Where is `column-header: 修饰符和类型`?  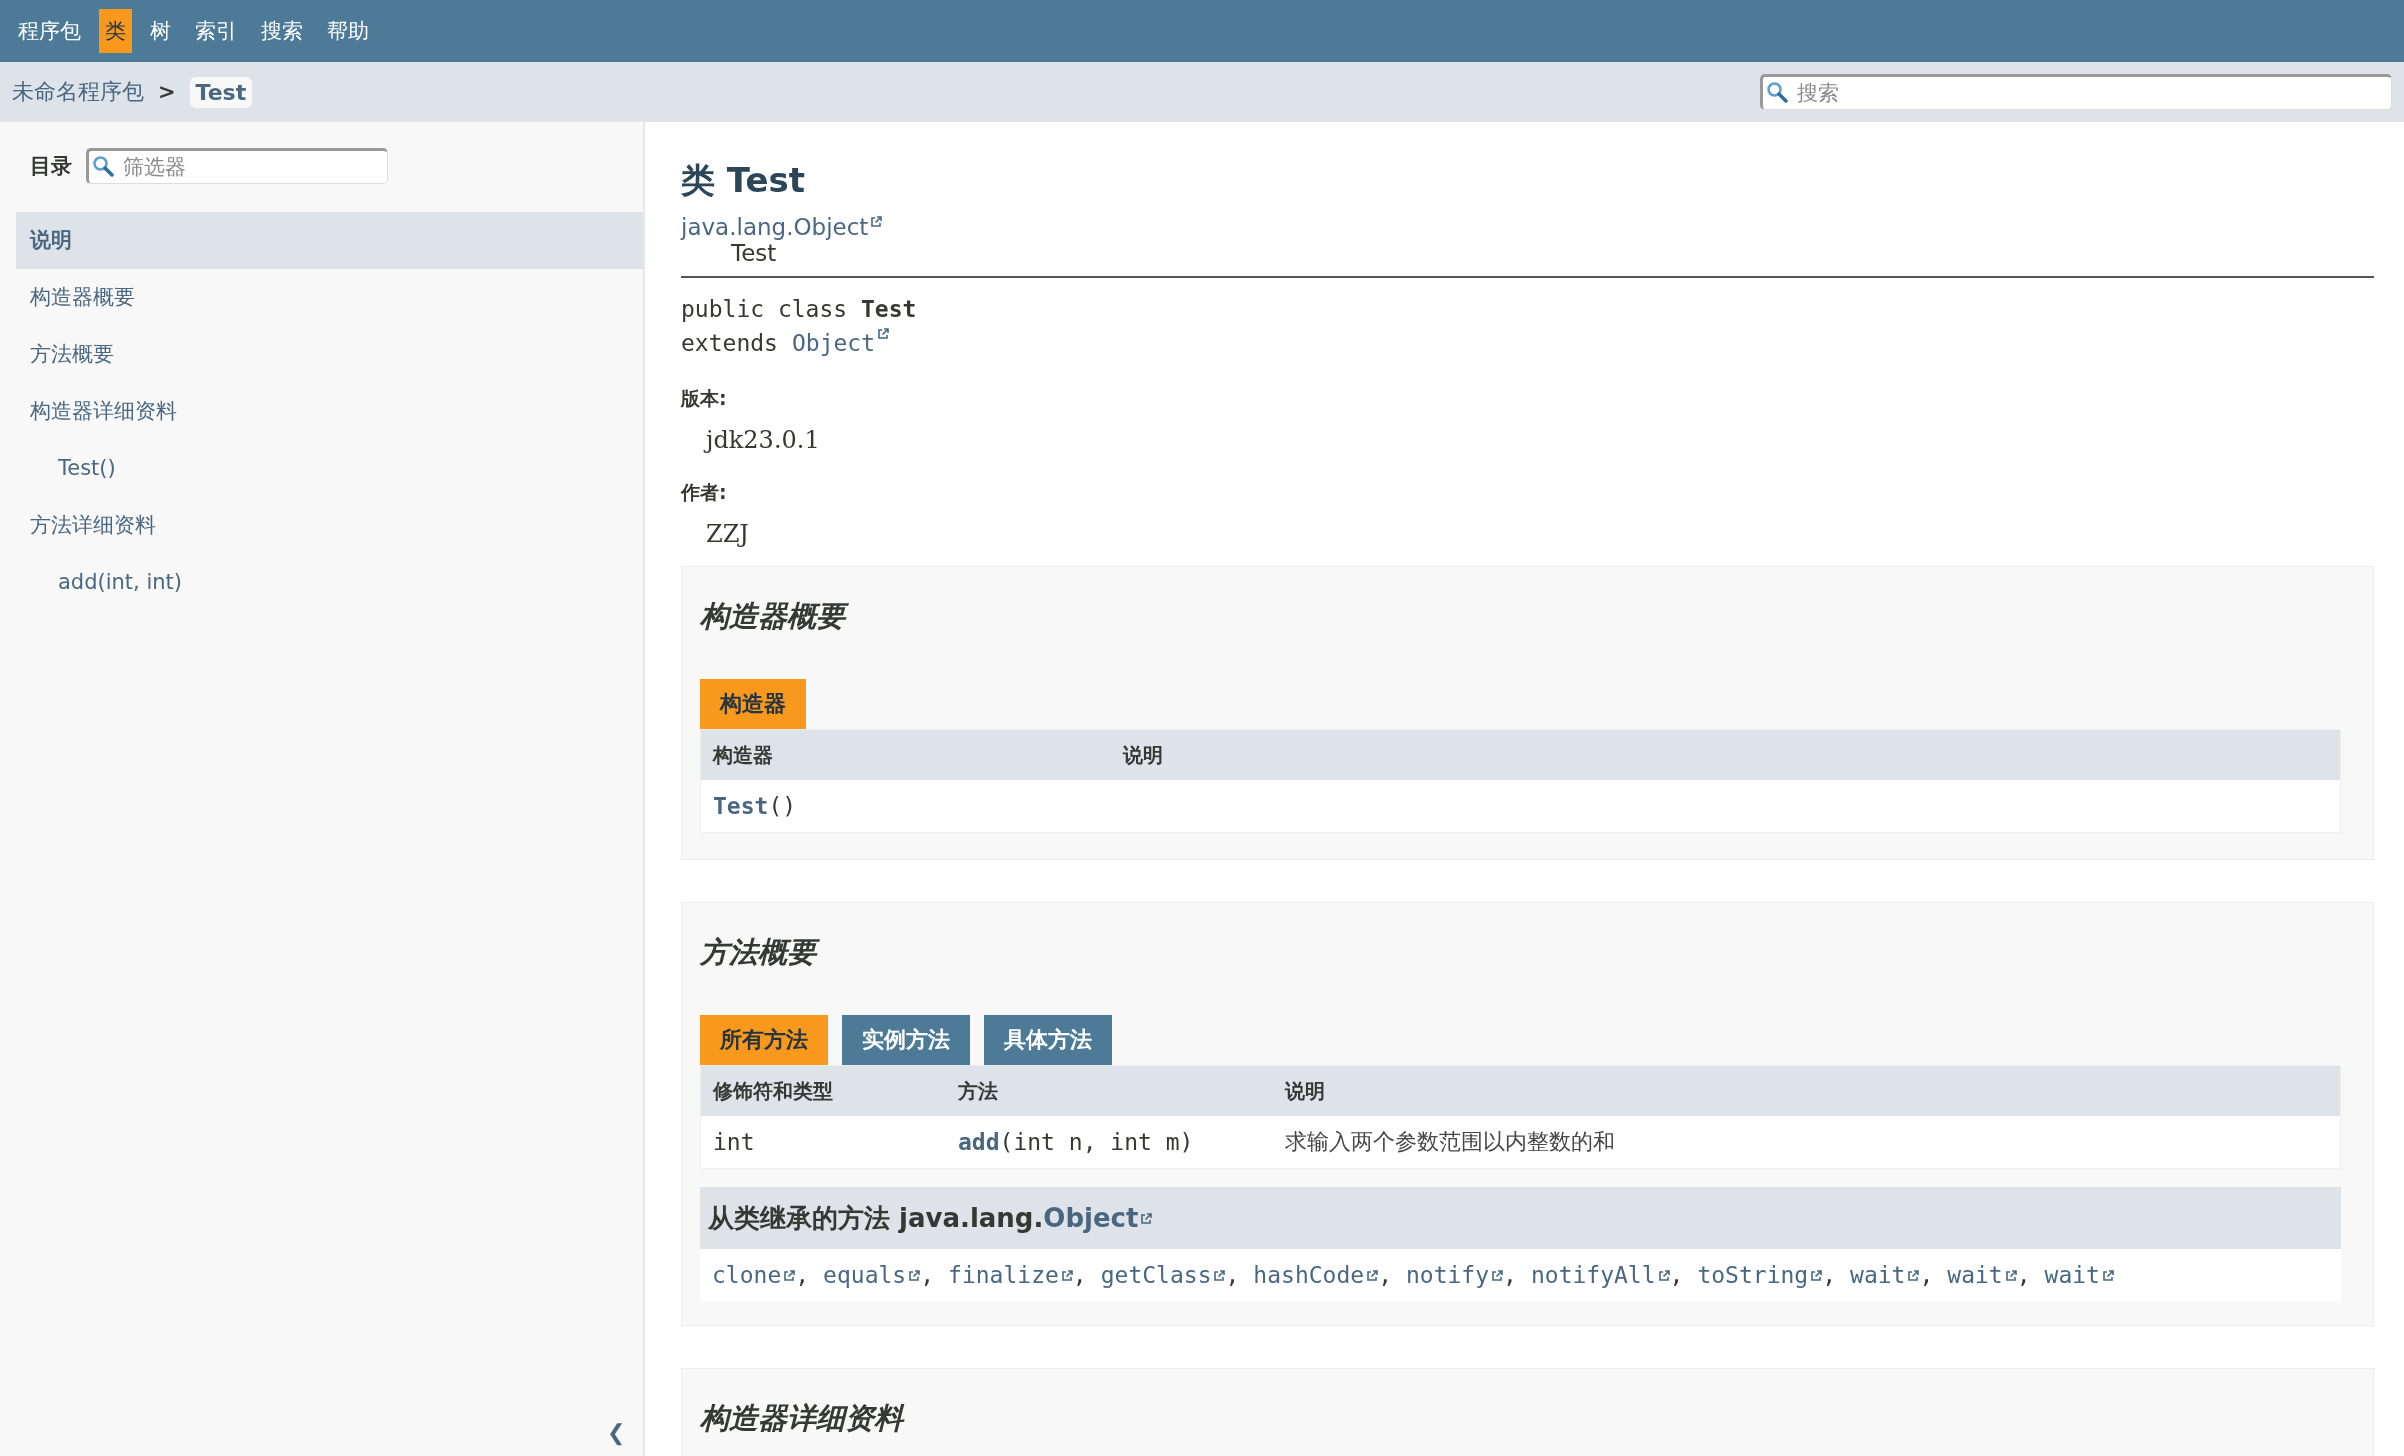
column-header: 修饰符和类型 is located at coordinates (823, 1091).